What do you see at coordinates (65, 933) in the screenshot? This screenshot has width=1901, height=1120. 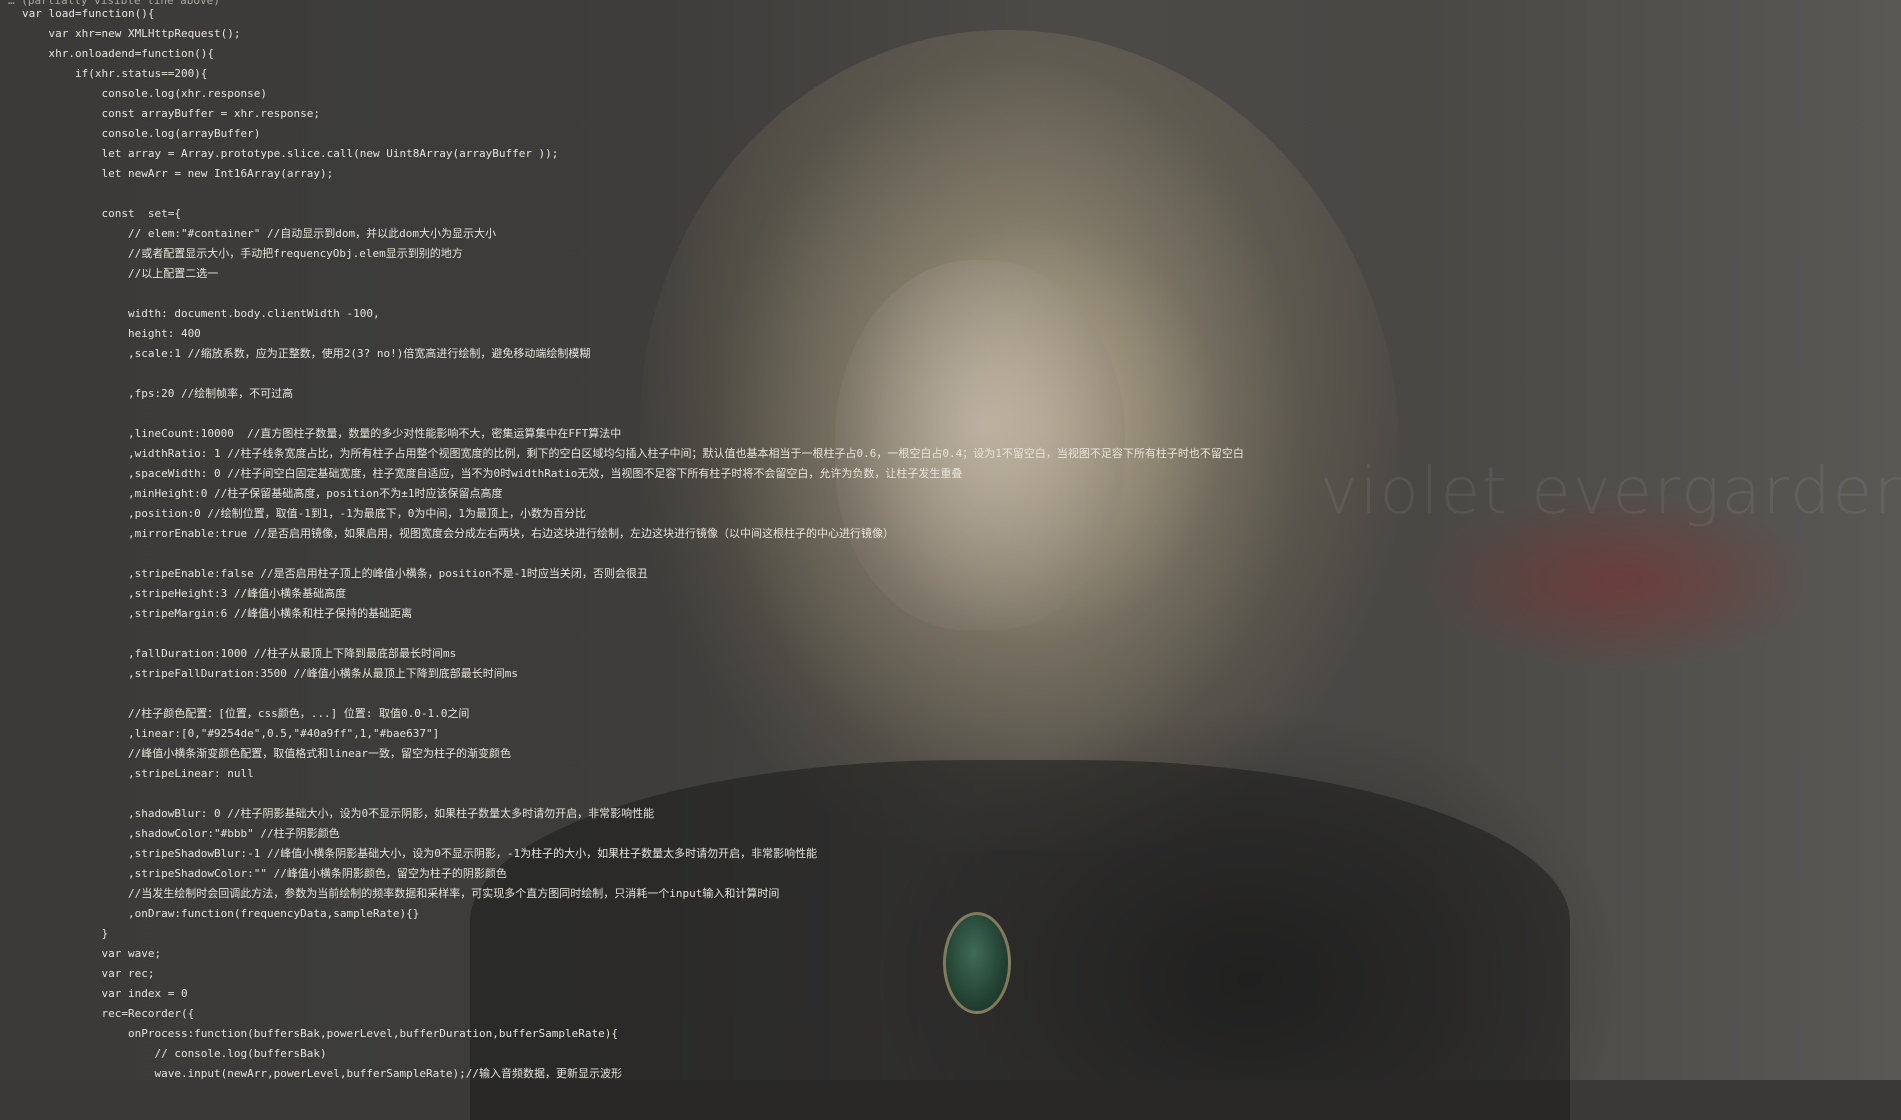 I see `code-line: }` at bounding box center [65, 933].